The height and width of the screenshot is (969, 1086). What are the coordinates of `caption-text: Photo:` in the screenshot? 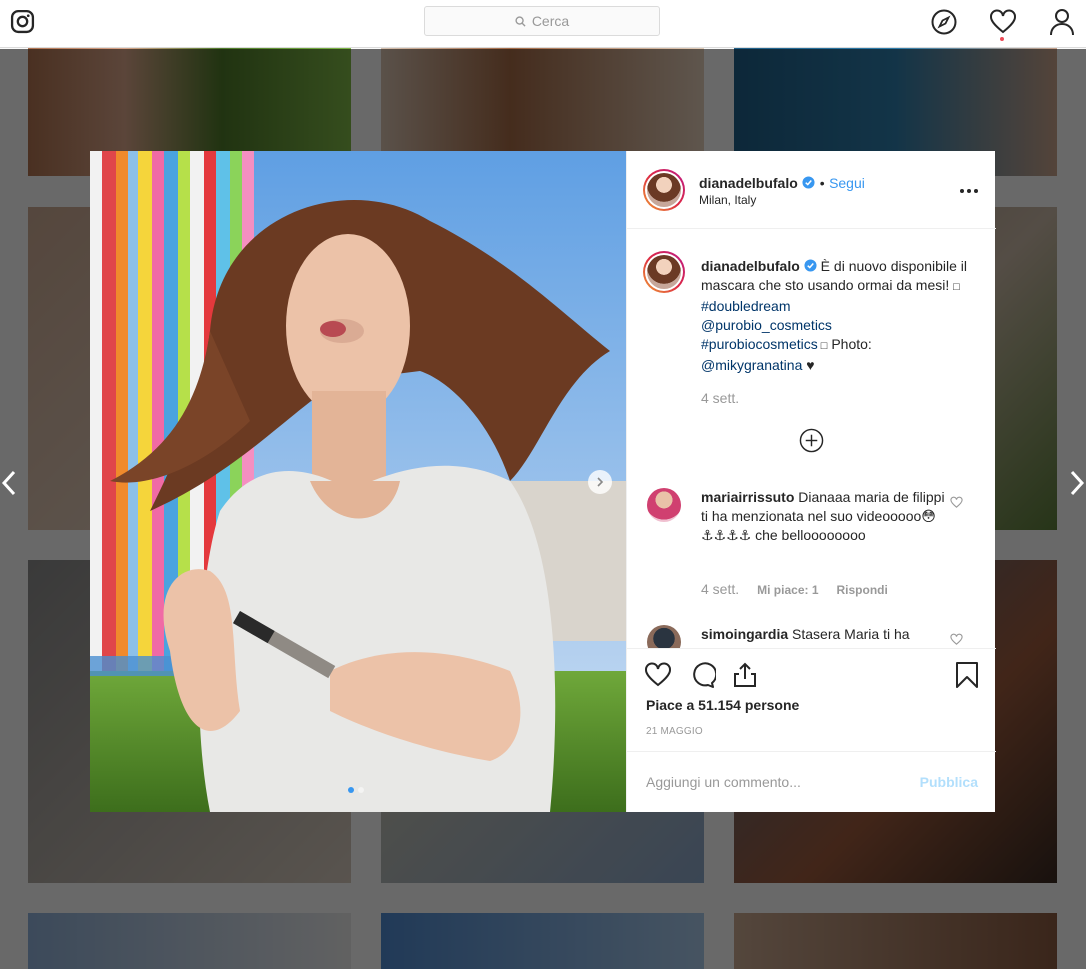 It's located at (849, 344).